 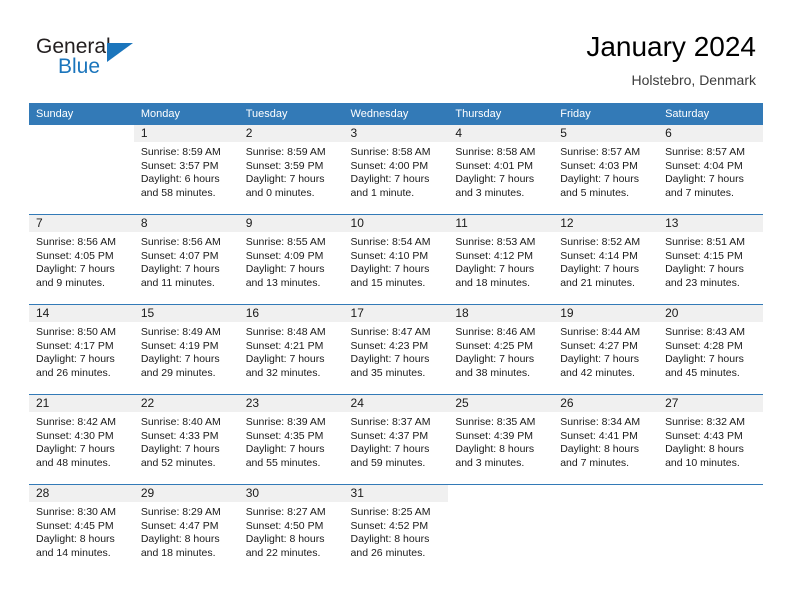 I want to click on general-blue-logo: General Blue, so click(x=96, y=60).